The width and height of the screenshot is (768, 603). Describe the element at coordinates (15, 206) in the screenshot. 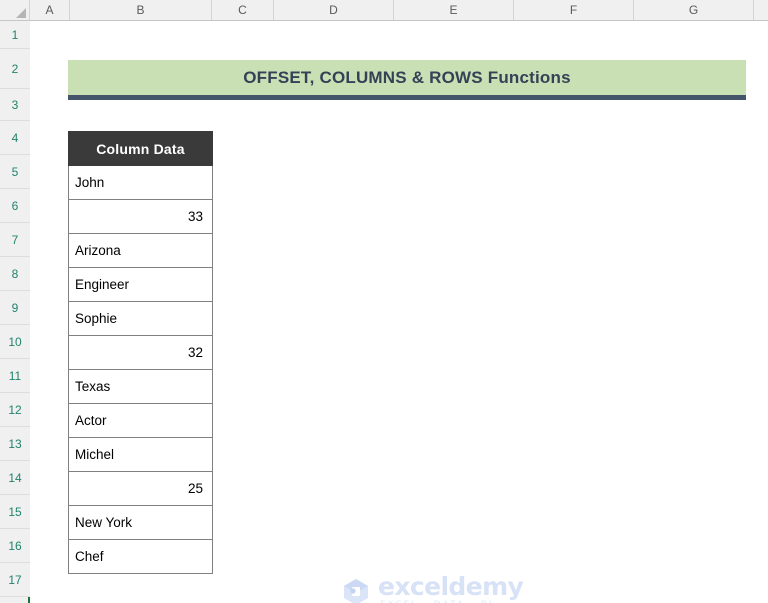

I see `row-header-6: 6` at that location.